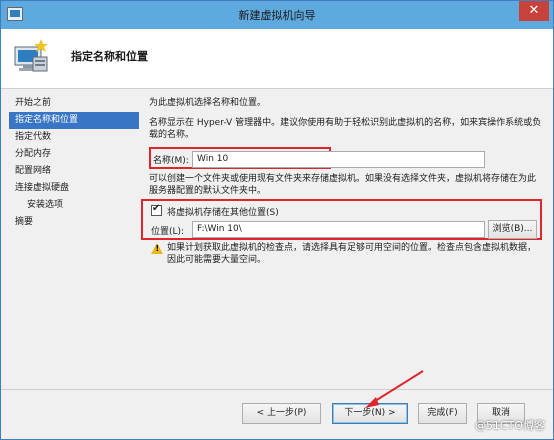 Image resolution: width=554 pixels, height=440 pixels. Describe the element at coordinates (397, 387) in the screenshot. I see `annotation-arrow-line` at that location.